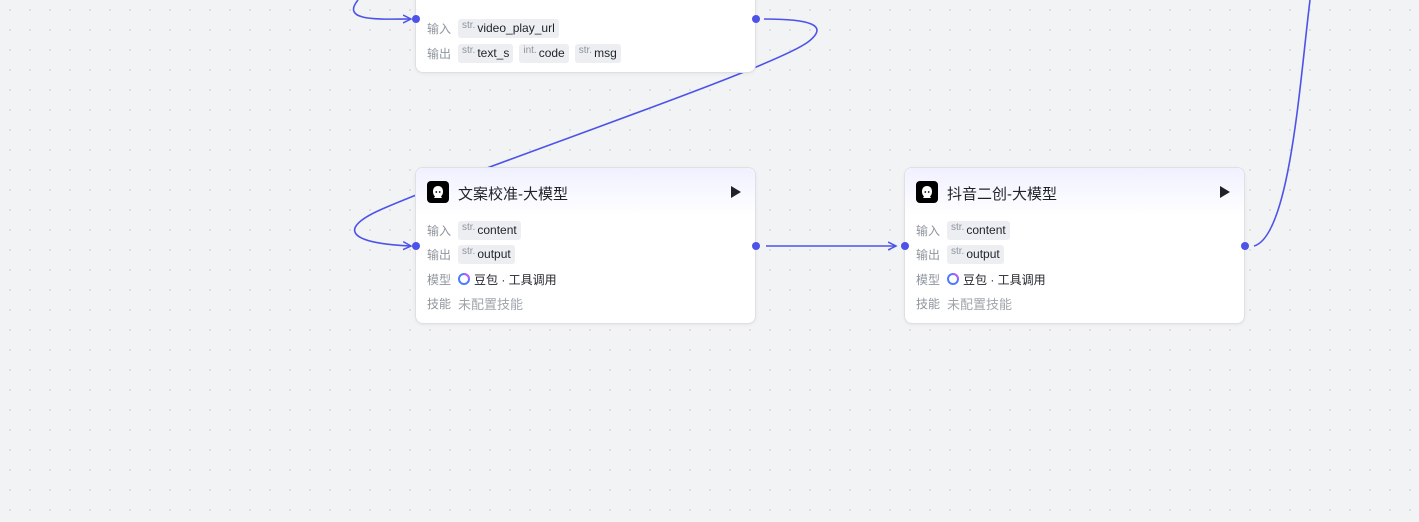 Image resolution: width=1419 pixels, height=522 pixels. Describe the element at coordinates (493, 53) in the screenshot. I see `param-name: text_s` at that location.